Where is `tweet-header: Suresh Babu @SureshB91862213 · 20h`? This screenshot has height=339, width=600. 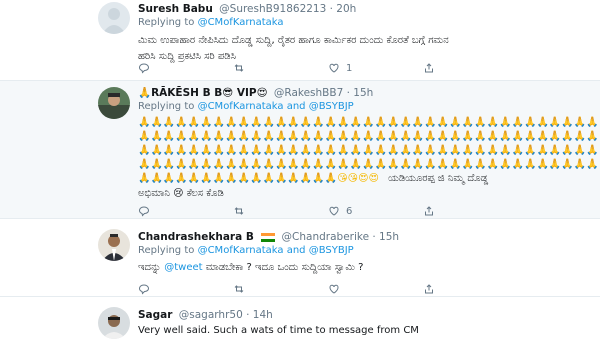 tweet-header: Suresh Babu @SureshB91862213 · 20h is located at coordinates (364, 9).